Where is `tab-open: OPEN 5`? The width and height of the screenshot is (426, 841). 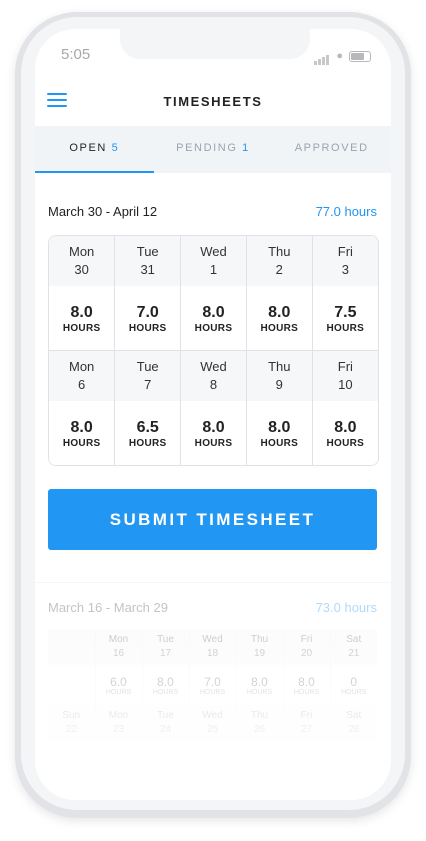
tab-open: OPEN 5 is located at coordinates (94, 149).